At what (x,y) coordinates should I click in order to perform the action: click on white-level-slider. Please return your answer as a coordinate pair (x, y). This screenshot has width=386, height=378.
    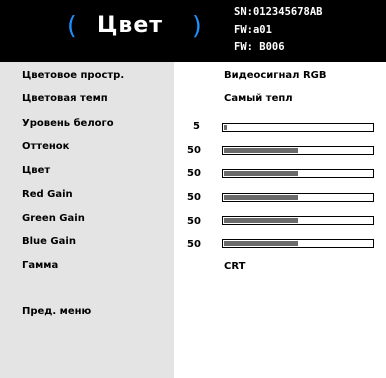
    Looking at the image, I should click on (298, 127).